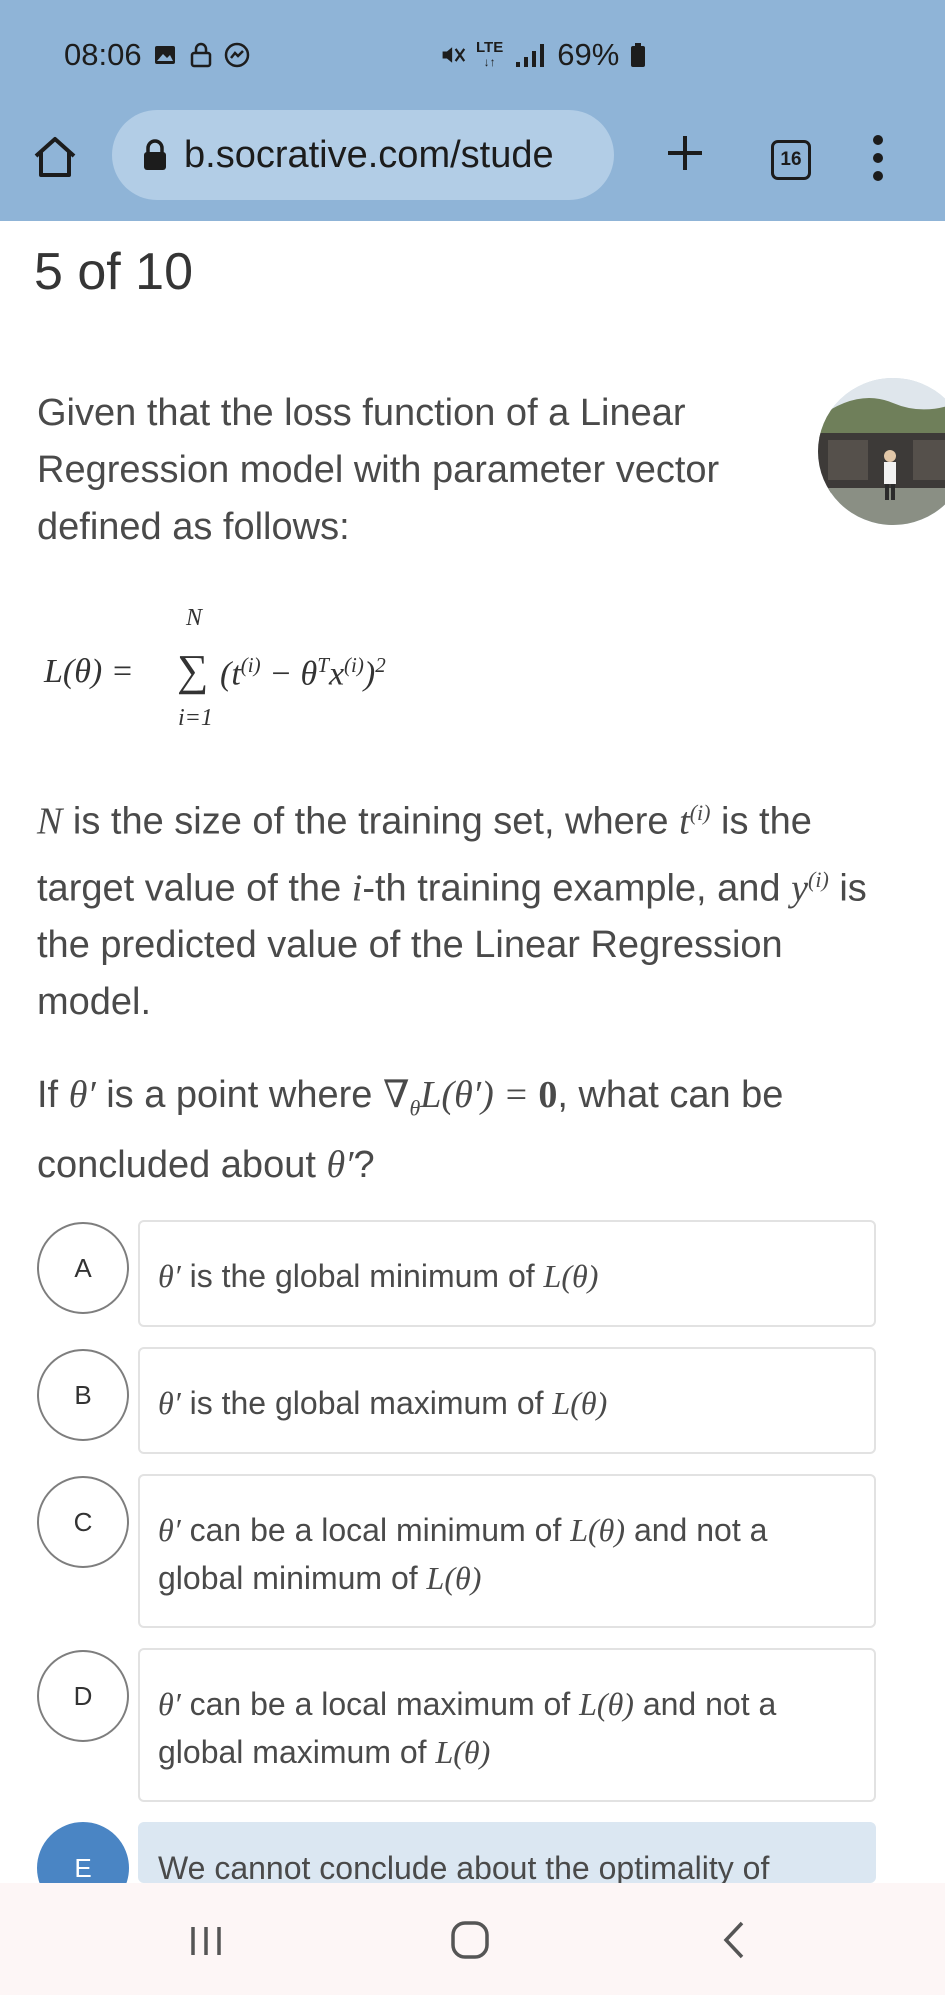  What do you see at coordinates (530, 55) in the screenshot?
I see `signal-icon` at bounding box center [530, 55].